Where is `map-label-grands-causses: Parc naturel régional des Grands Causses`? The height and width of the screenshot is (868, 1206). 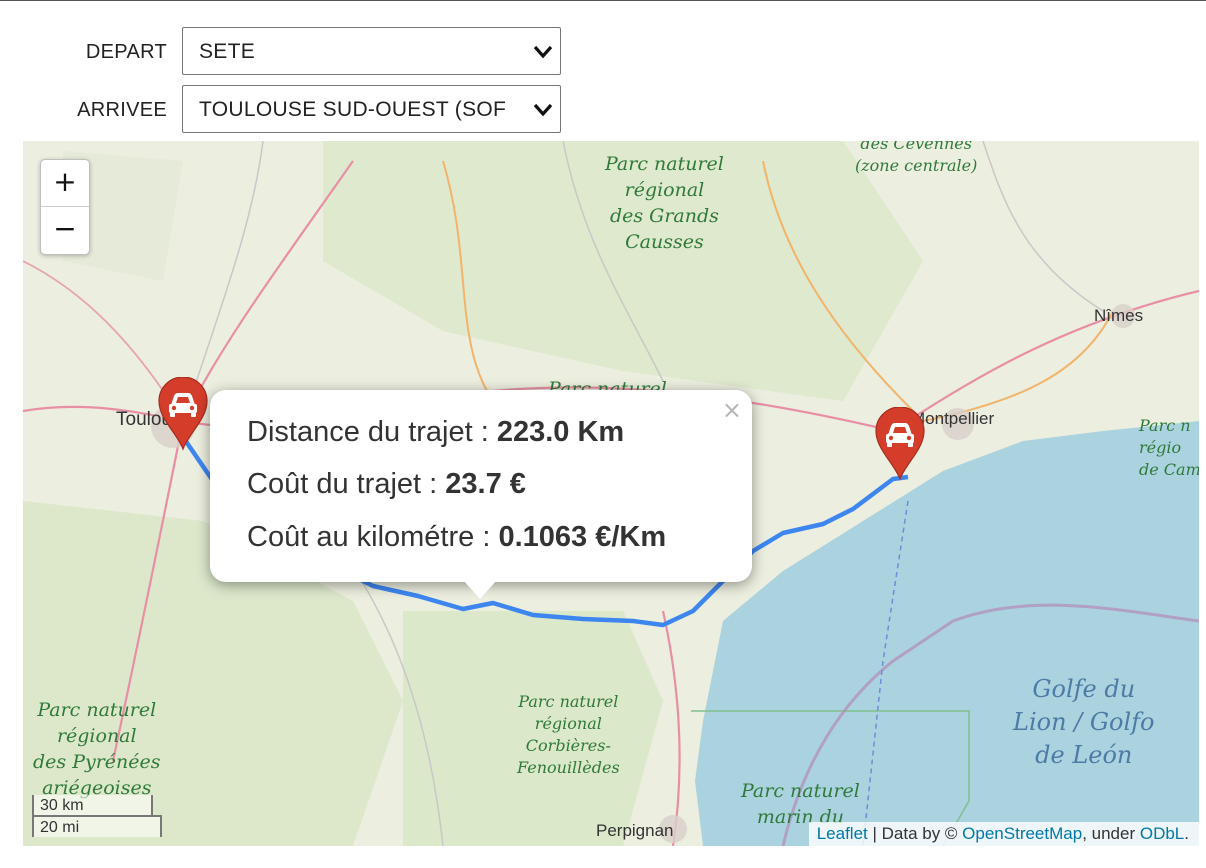 map-label-grands-causses: Parc naturel régional des Grands Causses is located at coordinates (664, 203).